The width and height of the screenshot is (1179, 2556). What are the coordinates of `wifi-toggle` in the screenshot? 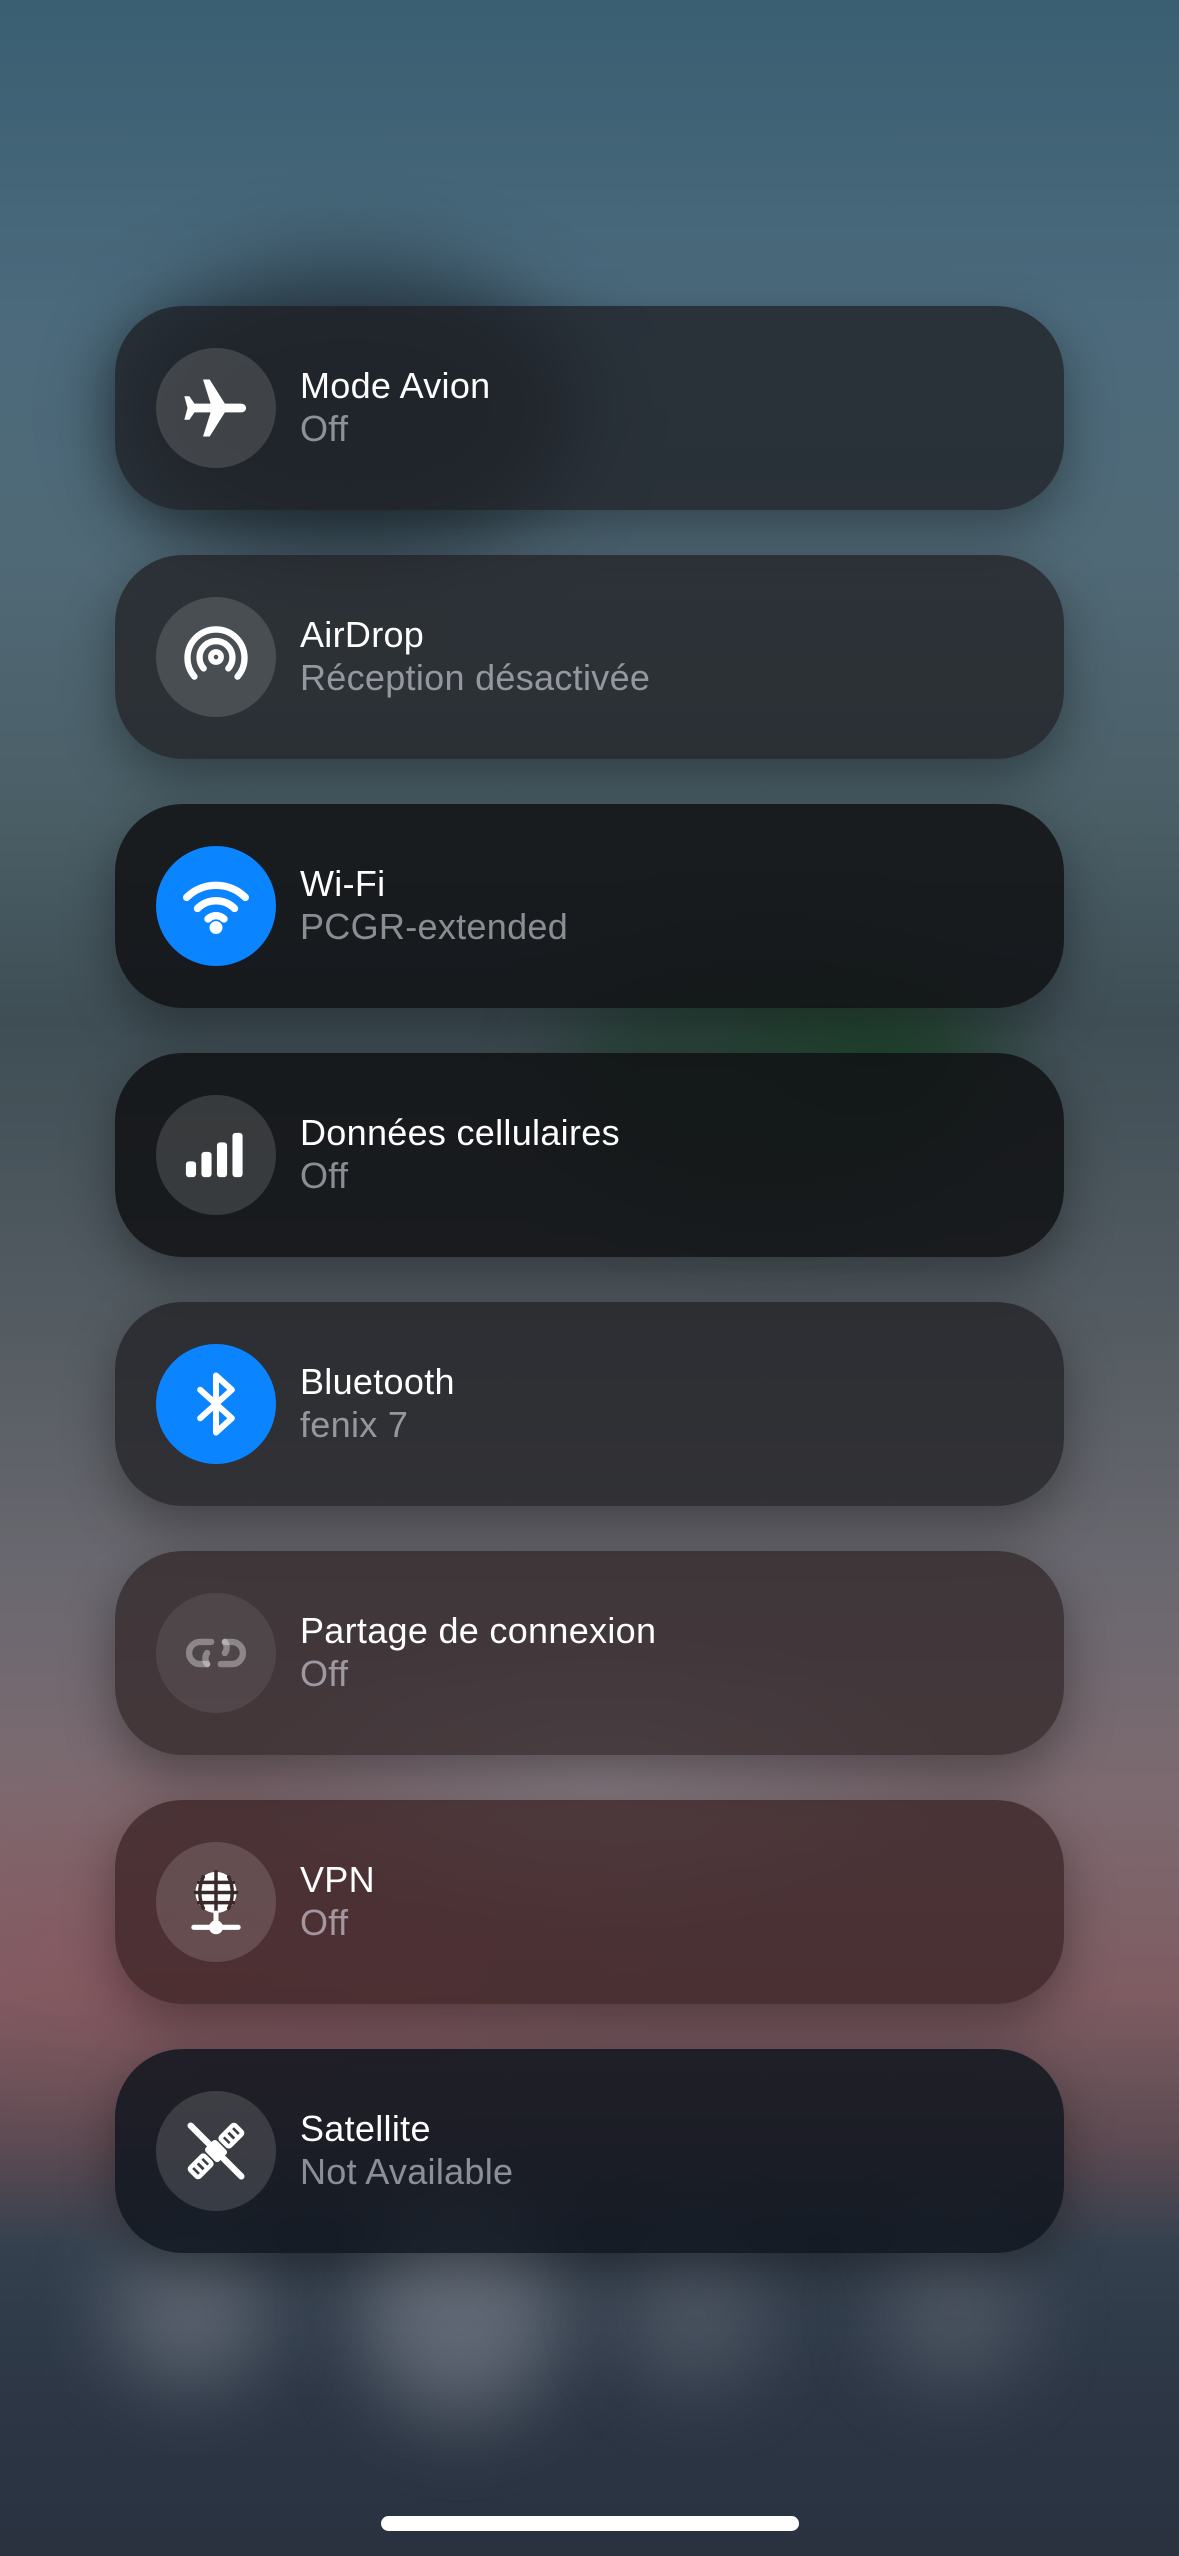 It's located at (216, 906).